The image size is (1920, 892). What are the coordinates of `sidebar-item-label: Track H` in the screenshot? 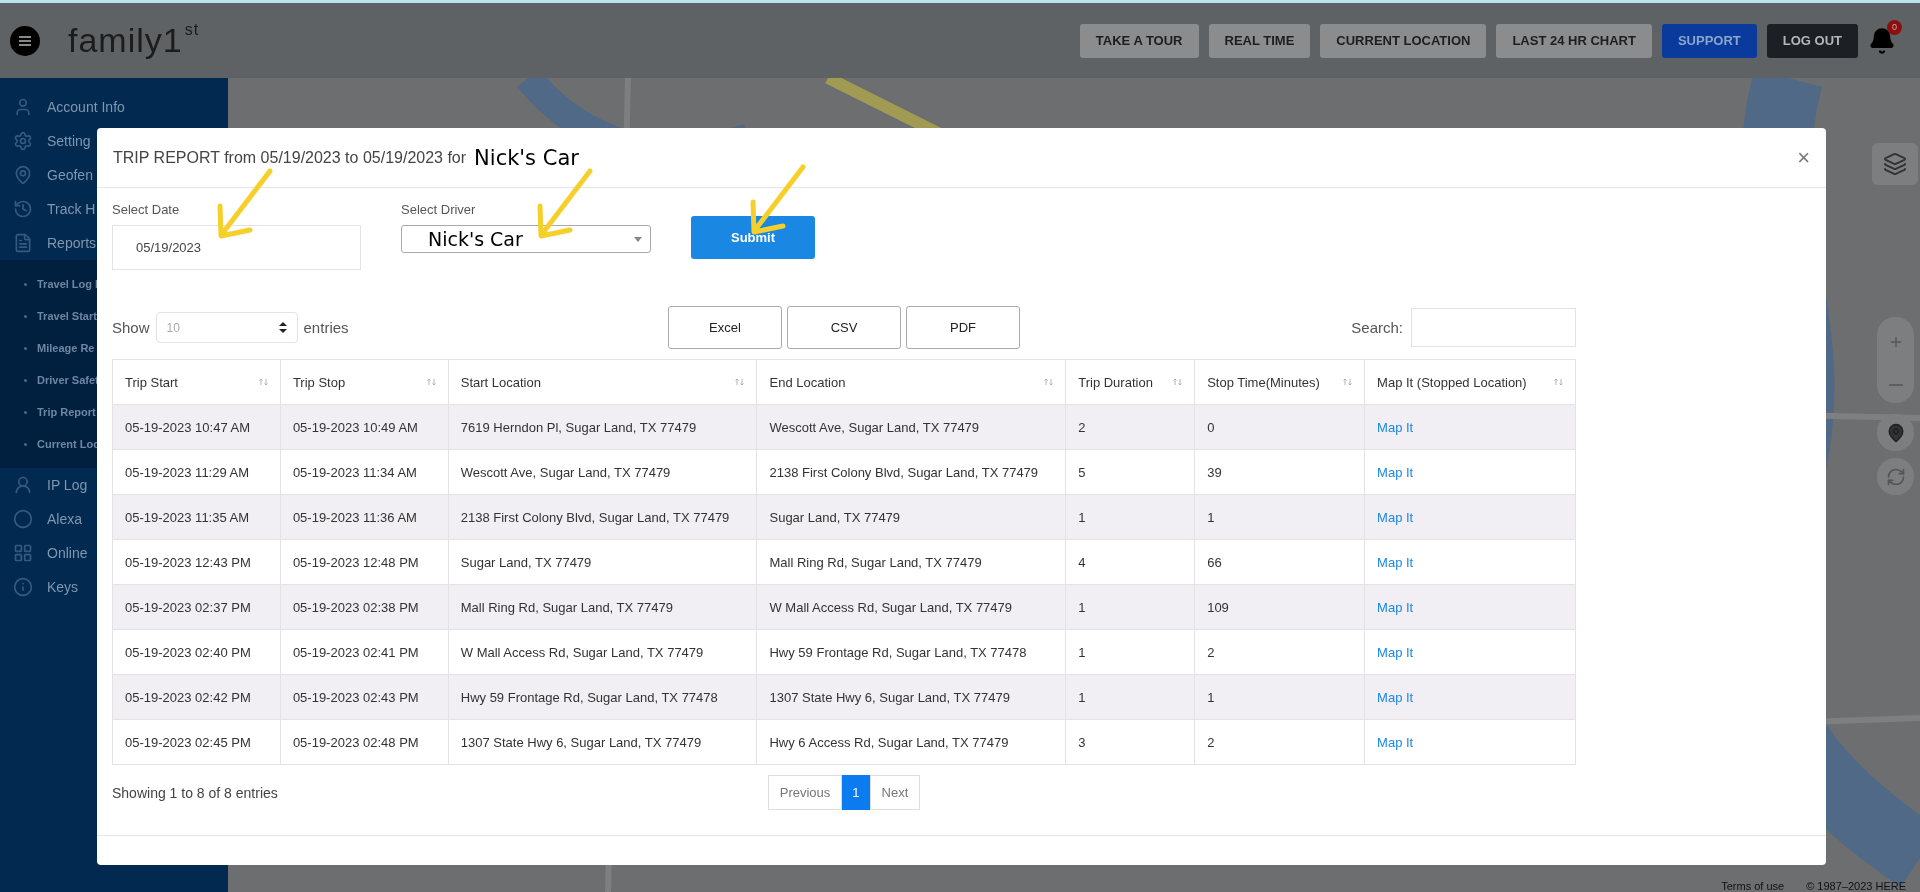 It's located at (71, 209).